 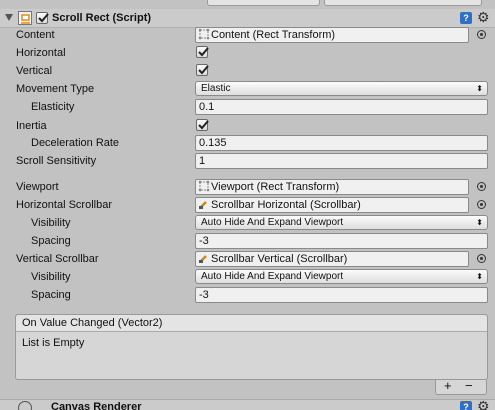 What do you see at coordinates (492, 213) in the screenshot?
I see `inspector-scrollbar` at bounding box center [492, 213].